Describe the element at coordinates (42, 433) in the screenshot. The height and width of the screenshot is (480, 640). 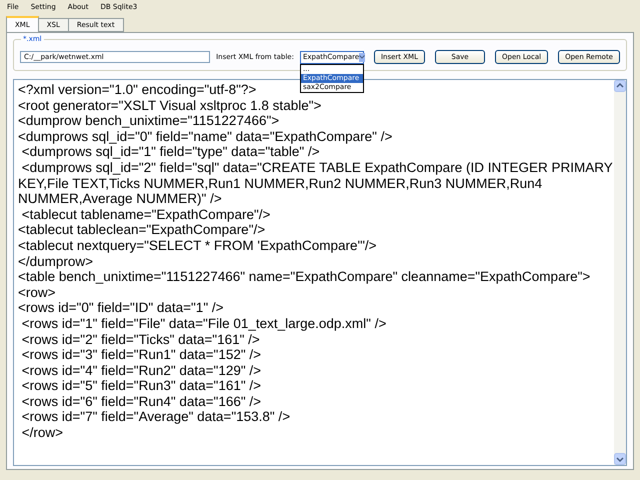
I see `code-line: </row>` at that location.